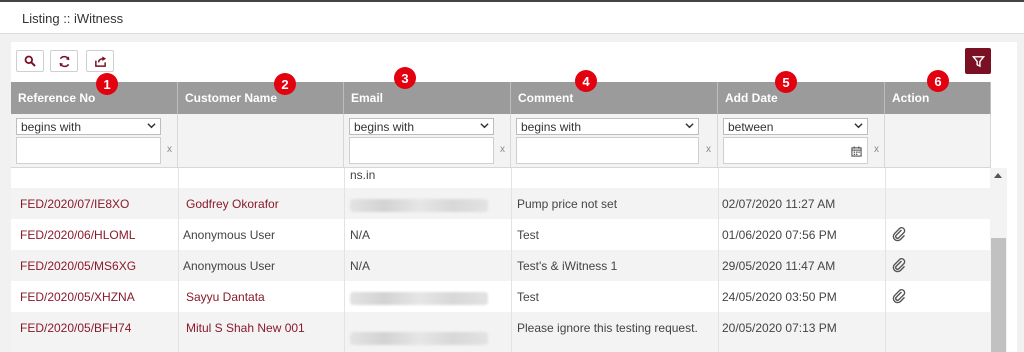 This screenshot has height=352, width=1024. I want to click on column-header-email: Email, so click(427, 98).